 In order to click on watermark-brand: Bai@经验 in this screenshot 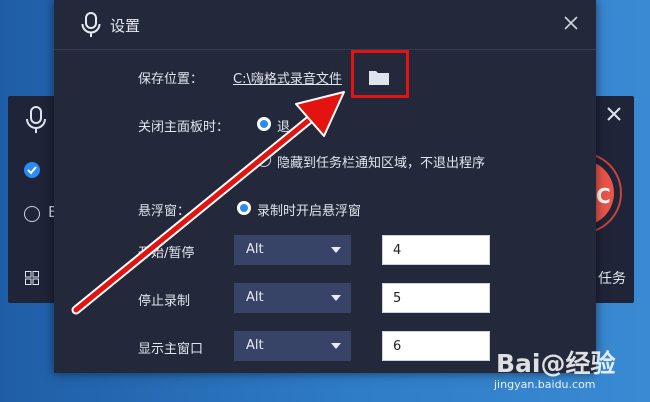, I will do `click(556, 363)`.